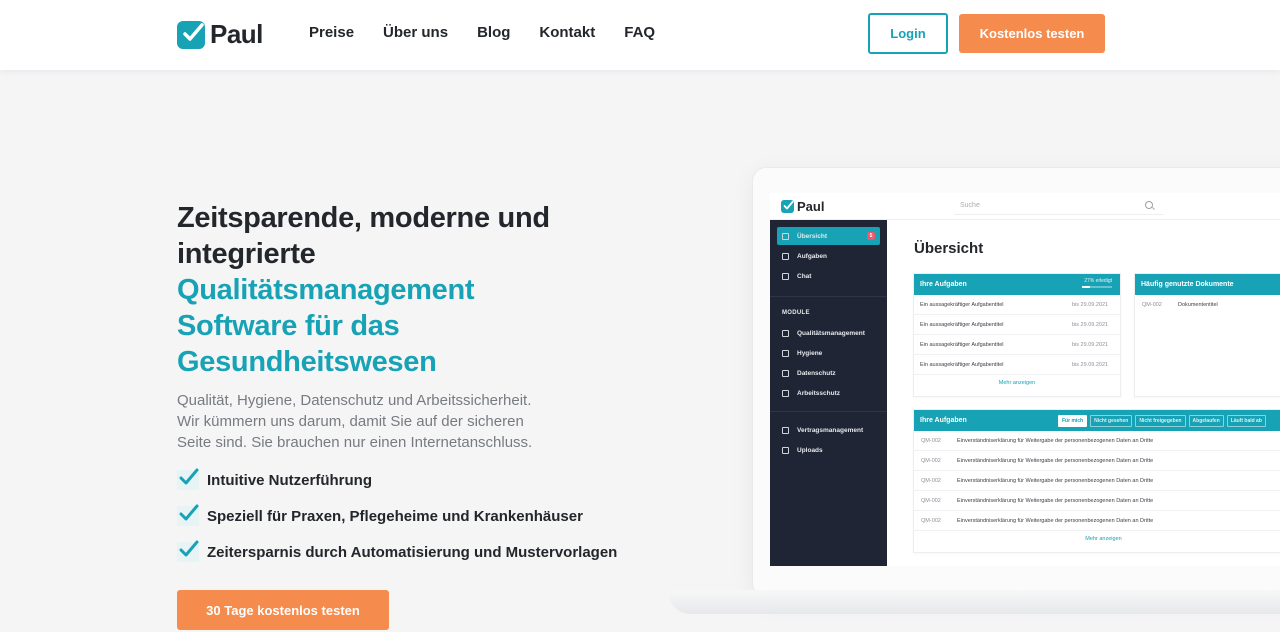 Image resolution: width=1280 pixels, height=632 pixels. What do you see at coordinates (828, 393) in the screenshot?
I see `sidebar-item-arbeitsschutz: Arbeitsschutz` at bounding box center [828, 393].